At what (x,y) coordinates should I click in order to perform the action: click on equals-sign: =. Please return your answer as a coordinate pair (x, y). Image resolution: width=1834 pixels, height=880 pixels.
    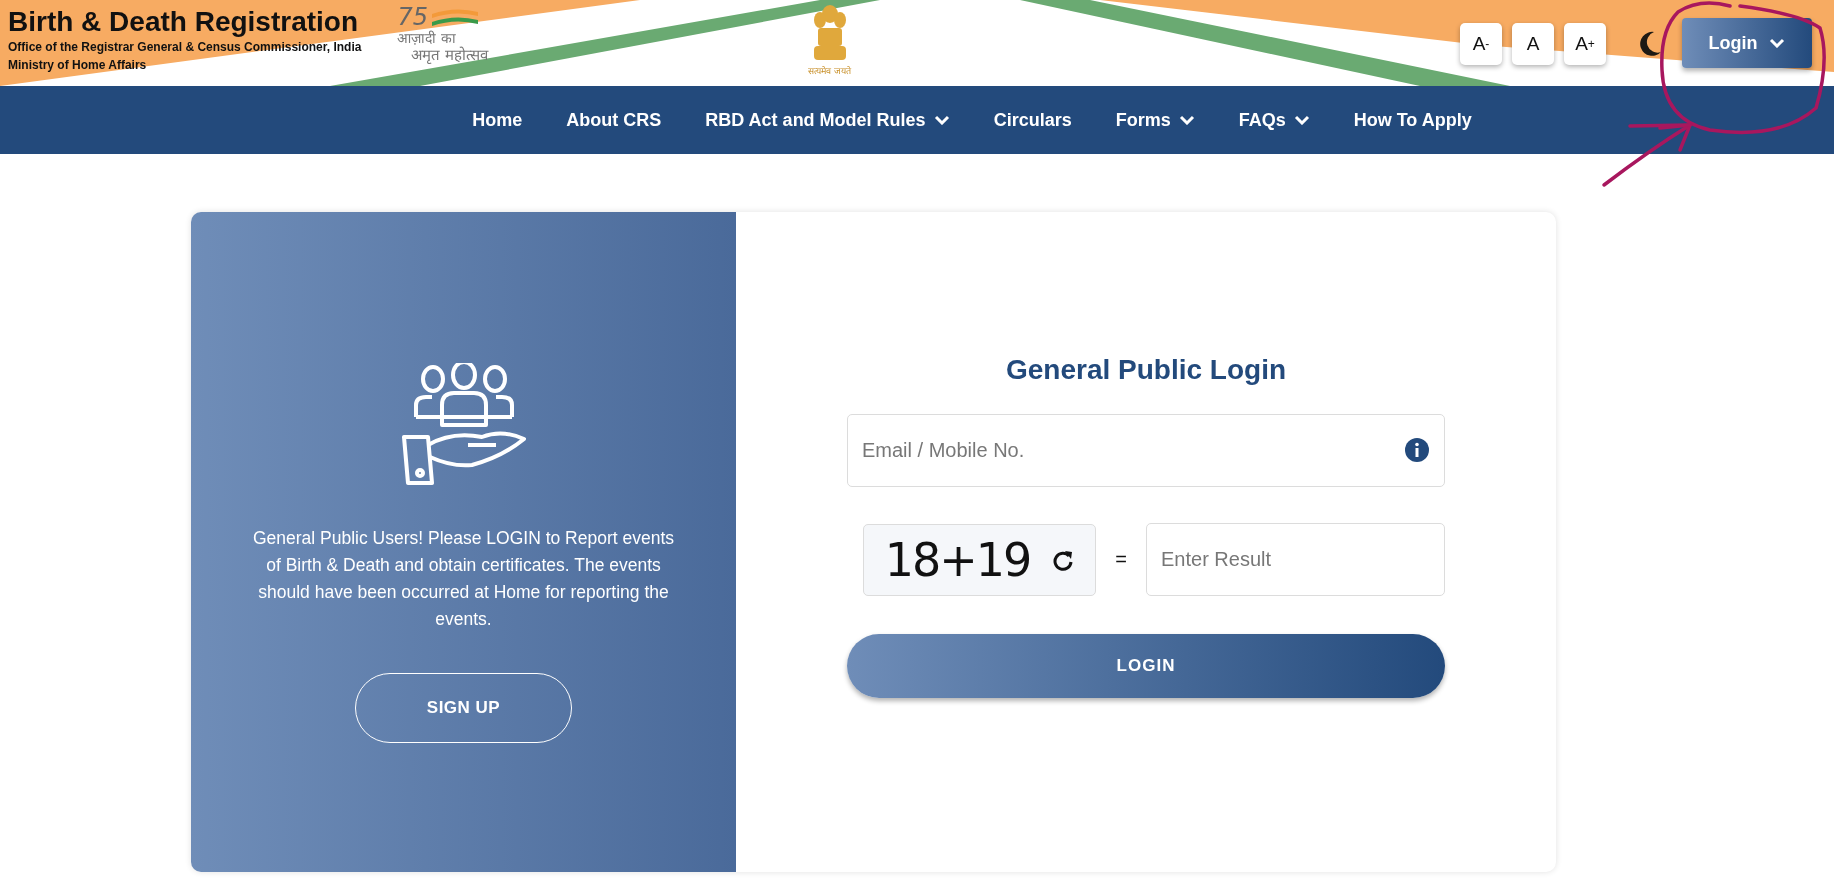
    Looking at the image, I should click on (1121, 559).